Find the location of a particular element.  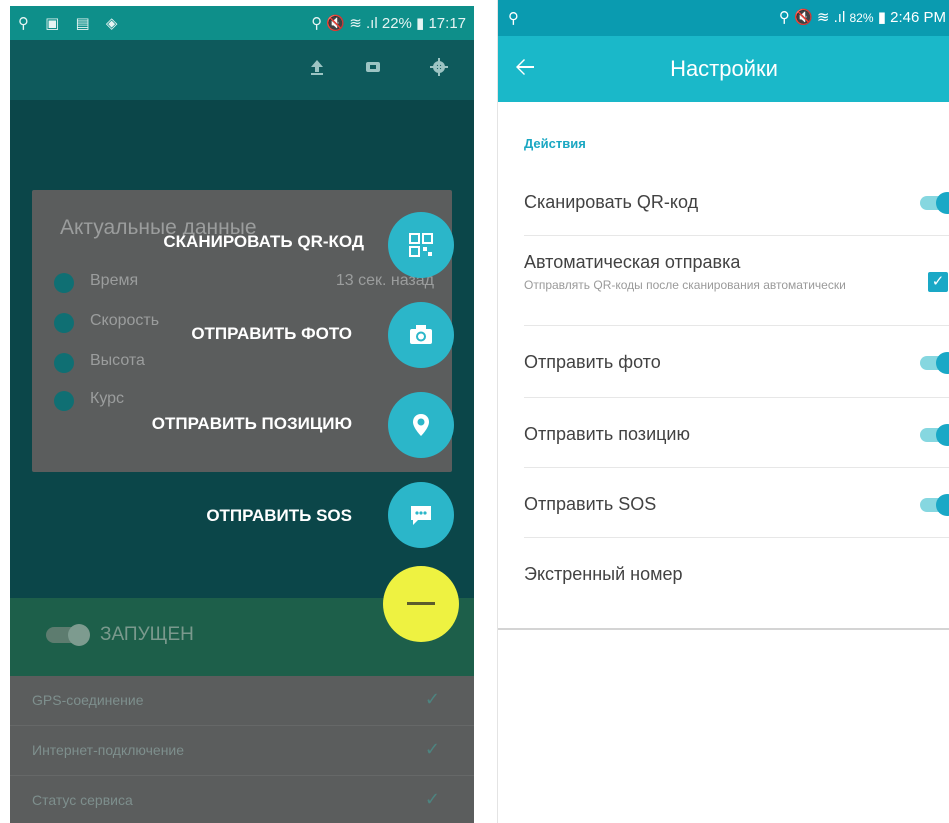

row-label: Курс is located at coordinates (107, 398).